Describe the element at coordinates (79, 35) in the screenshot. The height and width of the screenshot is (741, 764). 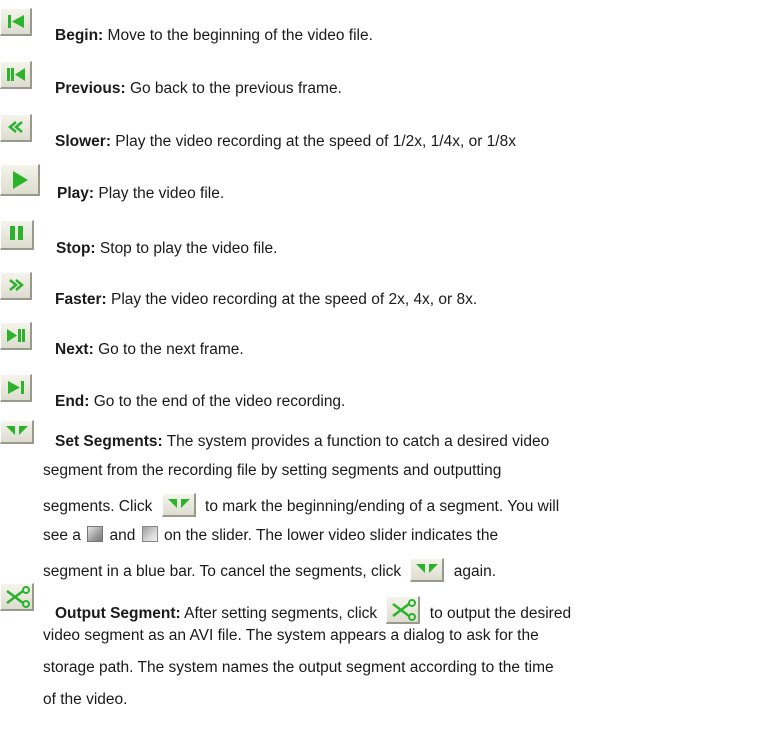
I see `item-title: Begin:` at that location.